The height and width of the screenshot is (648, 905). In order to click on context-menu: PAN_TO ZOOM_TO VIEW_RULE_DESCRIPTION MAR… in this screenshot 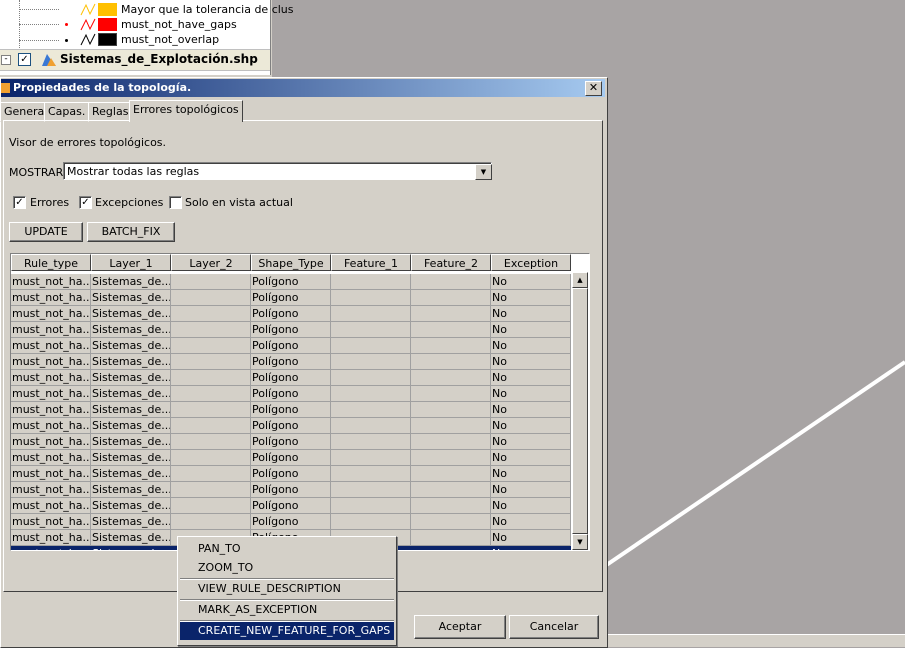, I will do `click(287, 591)`.